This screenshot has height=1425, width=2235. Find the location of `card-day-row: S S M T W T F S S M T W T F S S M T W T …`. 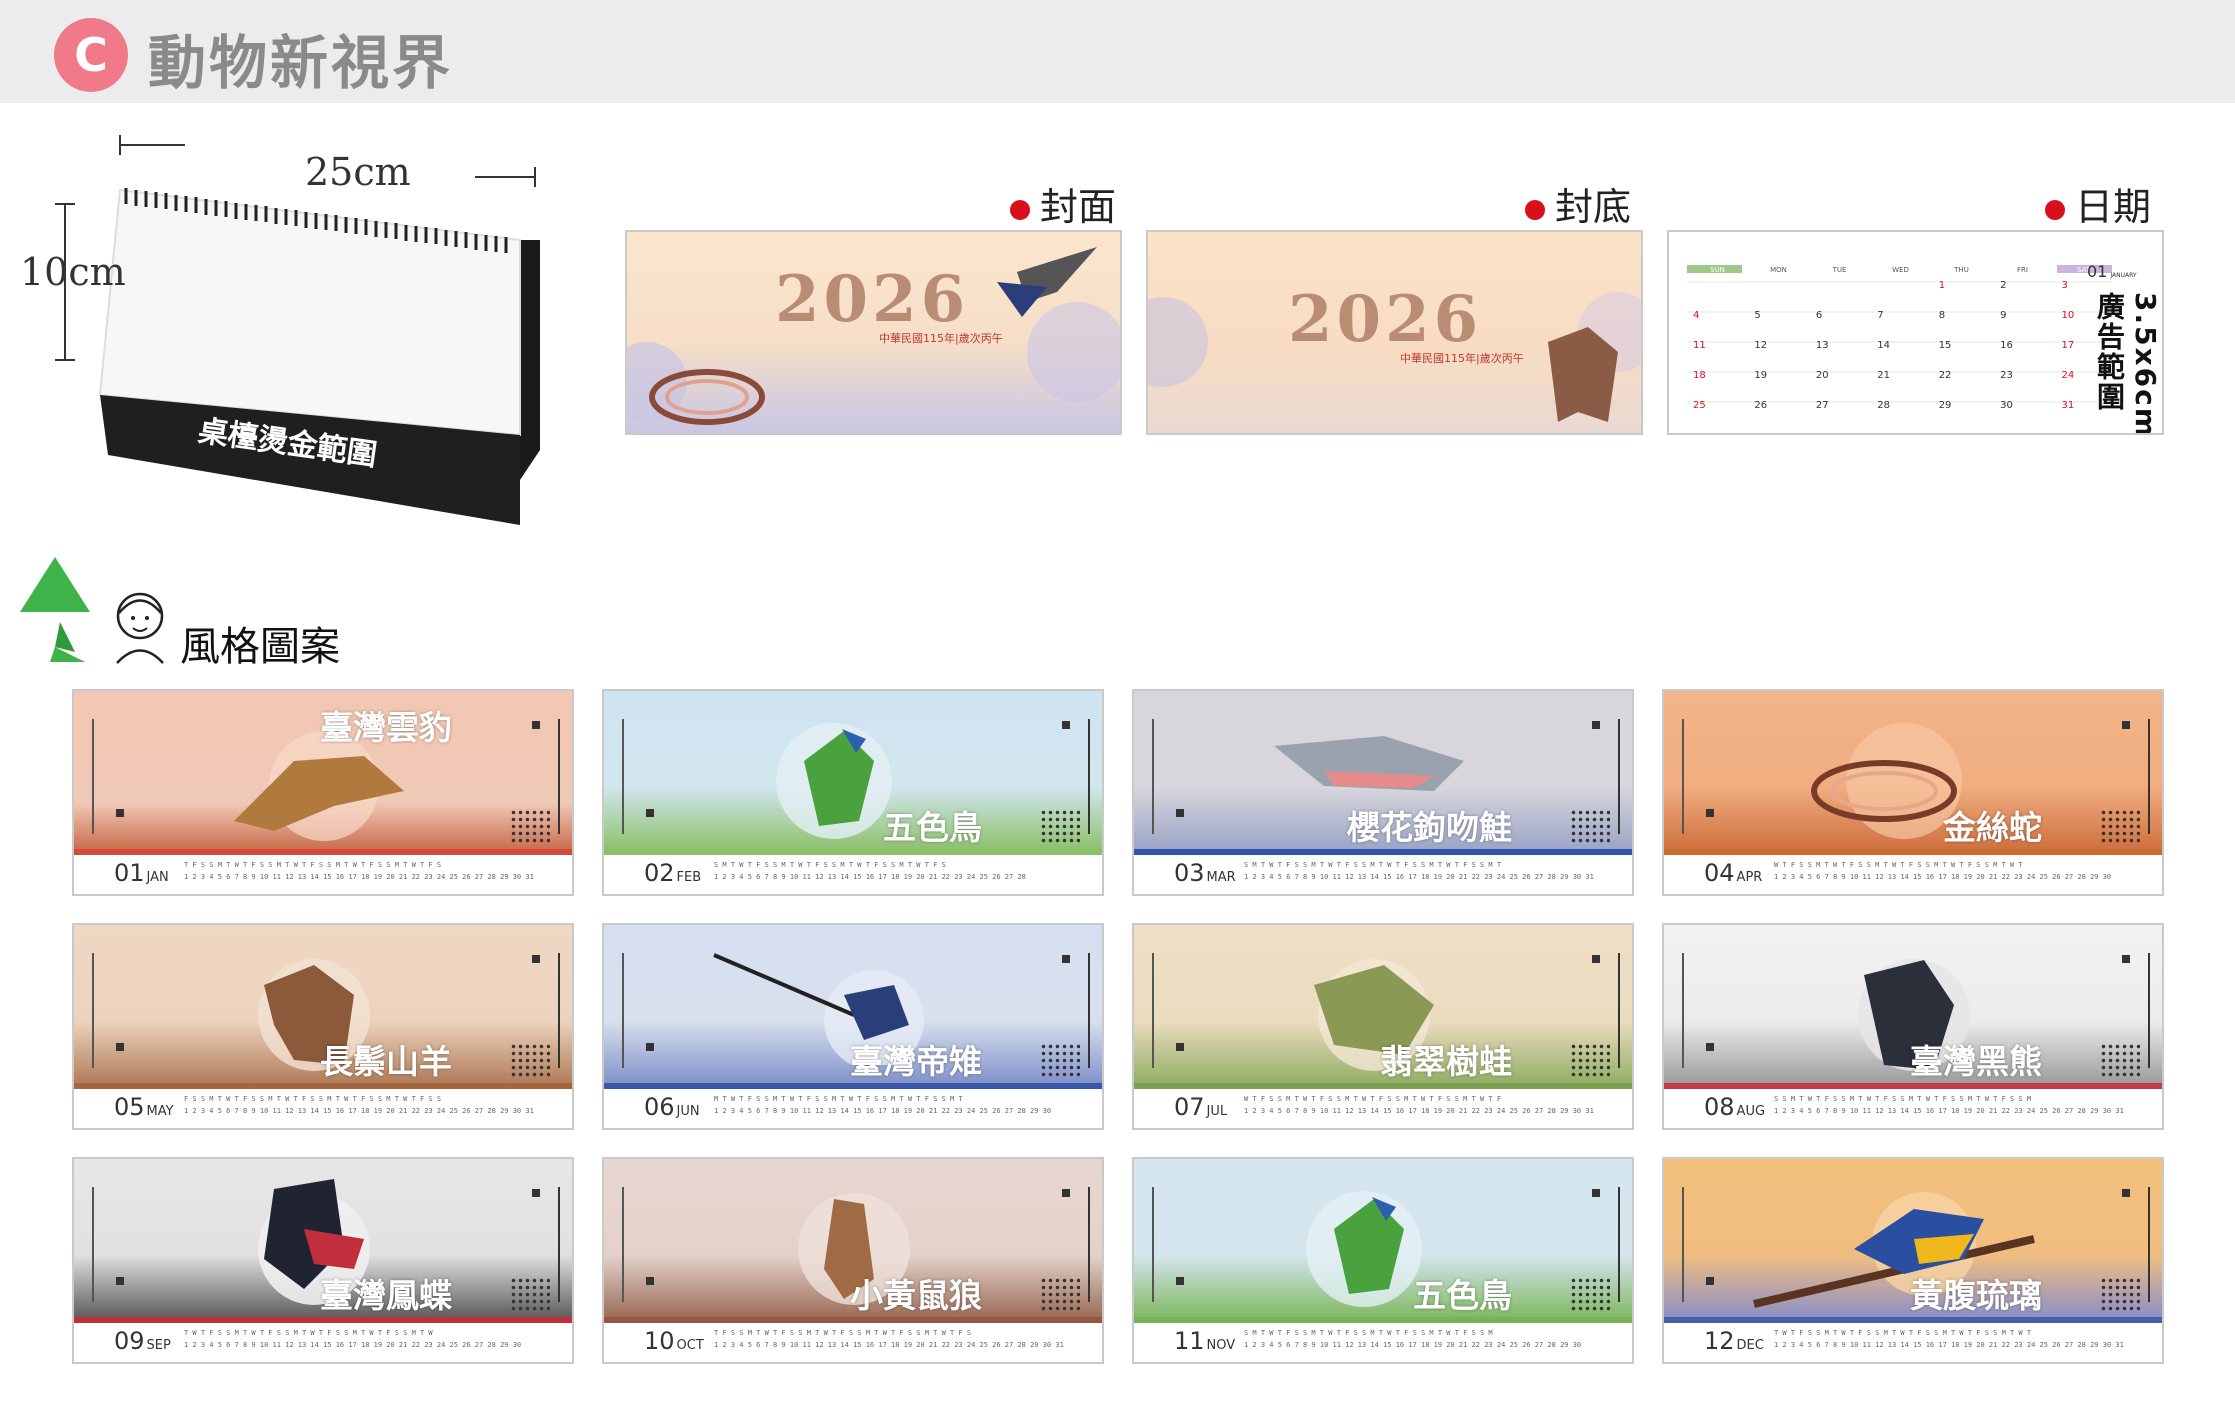

card-day-row: S S M T W T F S S M T W T F S S M T W T … is located at coordinates (1949, 1105).